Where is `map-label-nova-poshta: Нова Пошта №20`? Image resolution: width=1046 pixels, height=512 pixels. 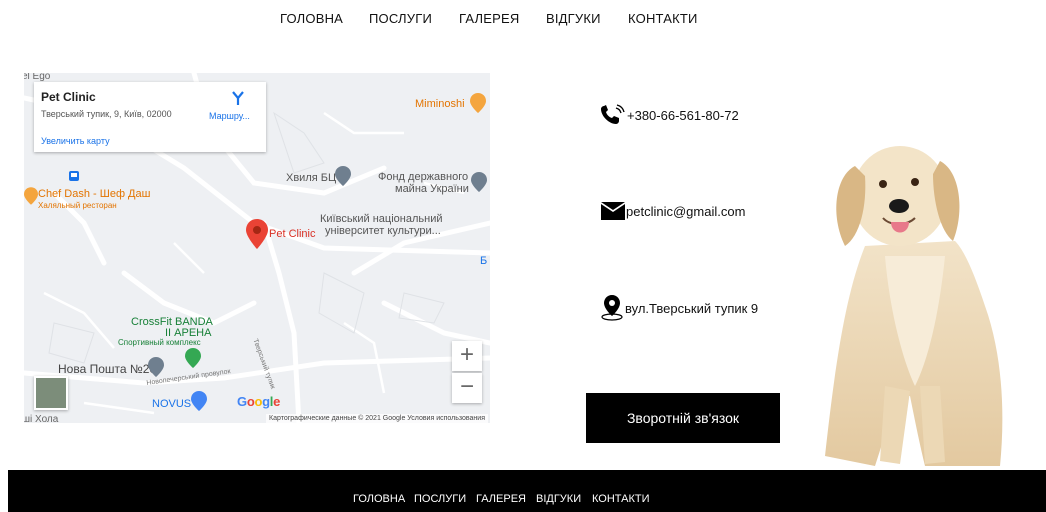
map-label-nova-poshta: Нова Пошта №20 is located at coordinates (107, 369).